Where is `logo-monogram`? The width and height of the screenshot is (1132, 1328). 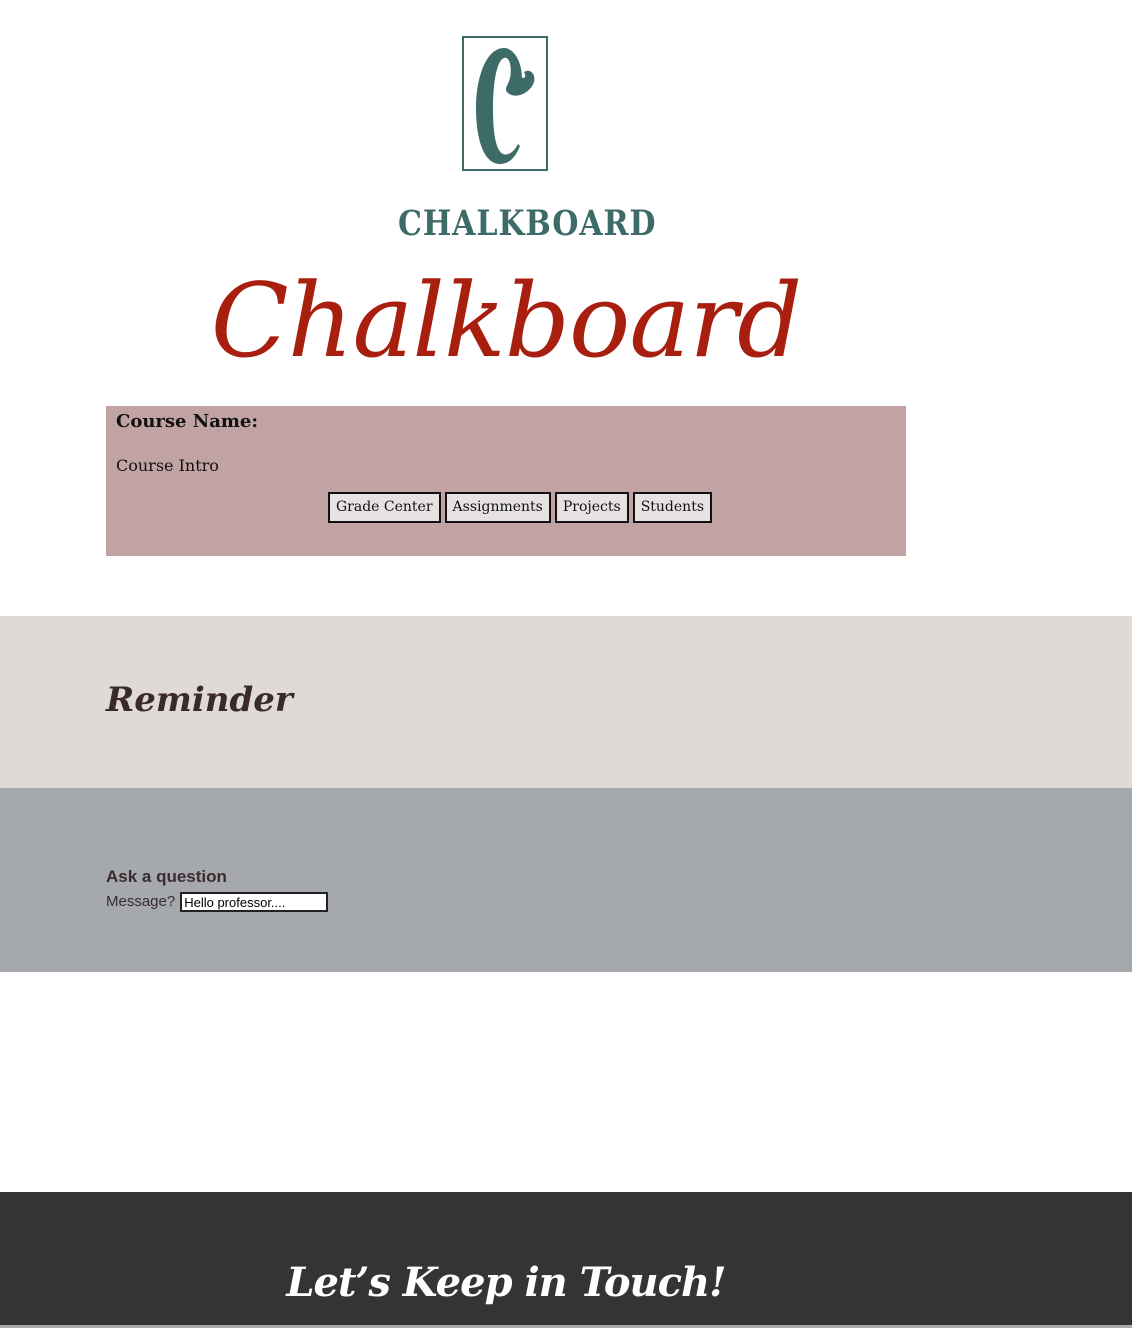
logo-monogram is located at coordinates (505, 103).